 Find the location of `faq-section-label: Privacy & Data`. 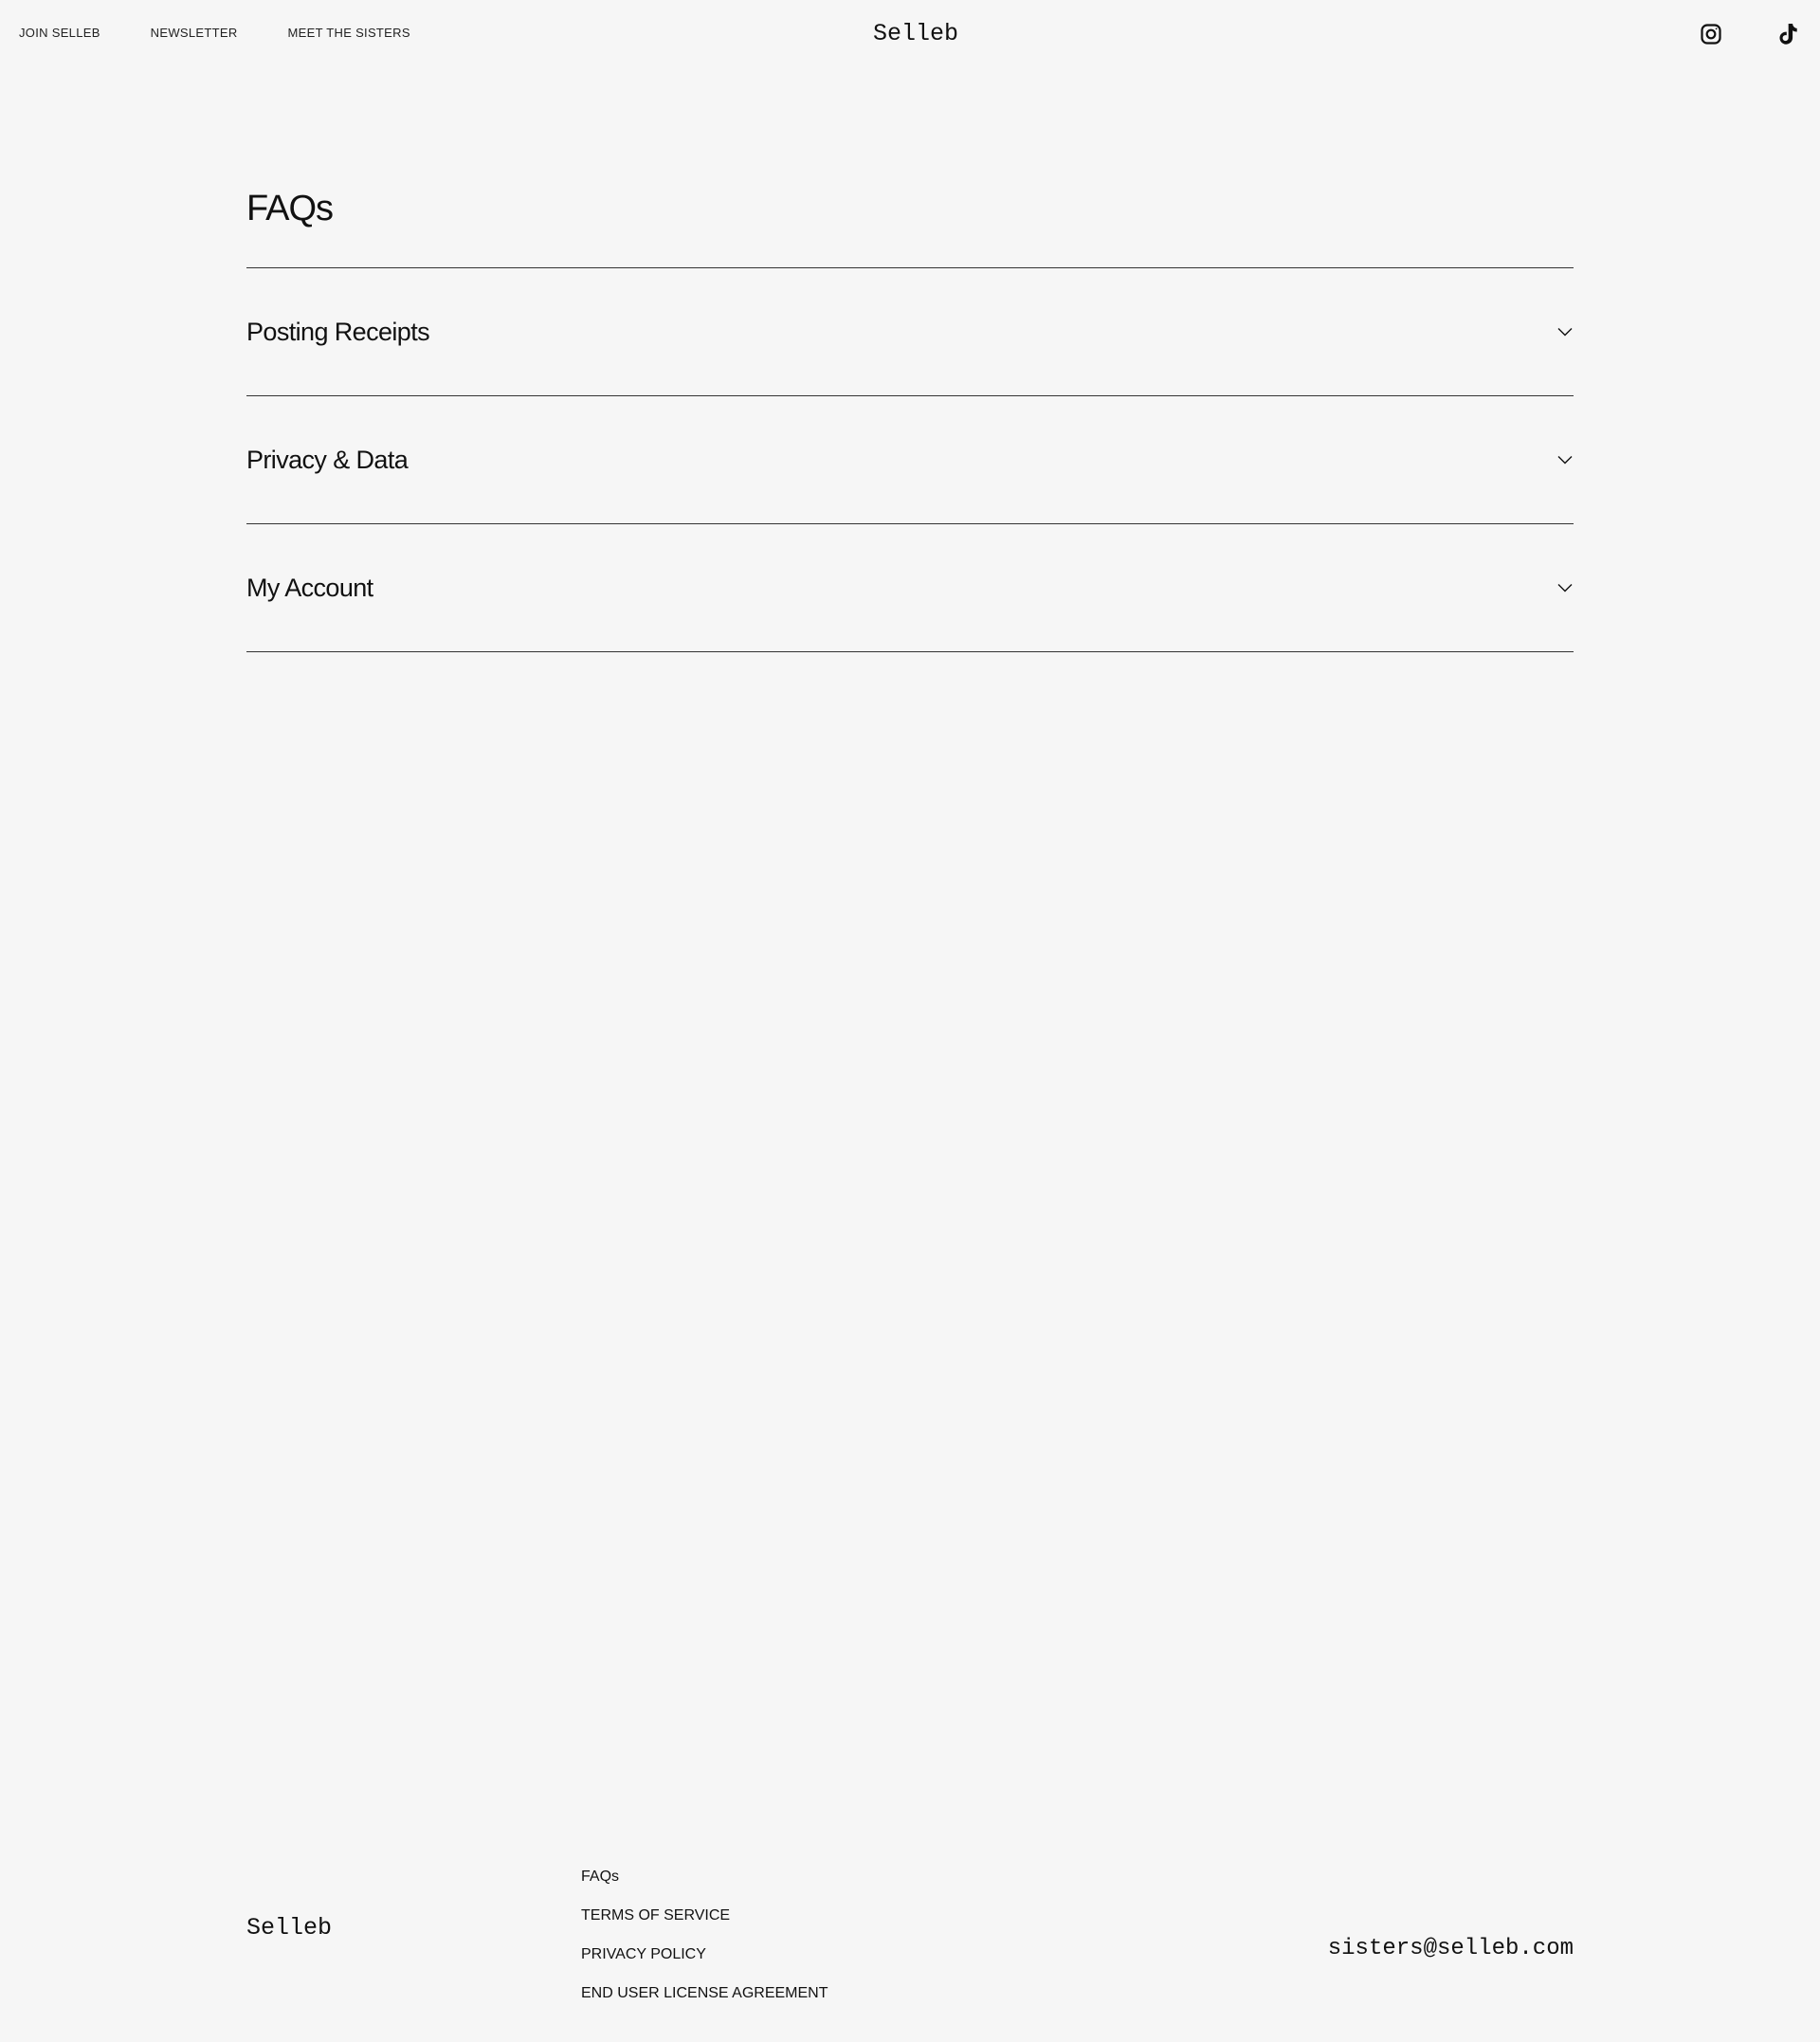

faq-section-label: Privacy & Data is located at coordinates (327, 459).